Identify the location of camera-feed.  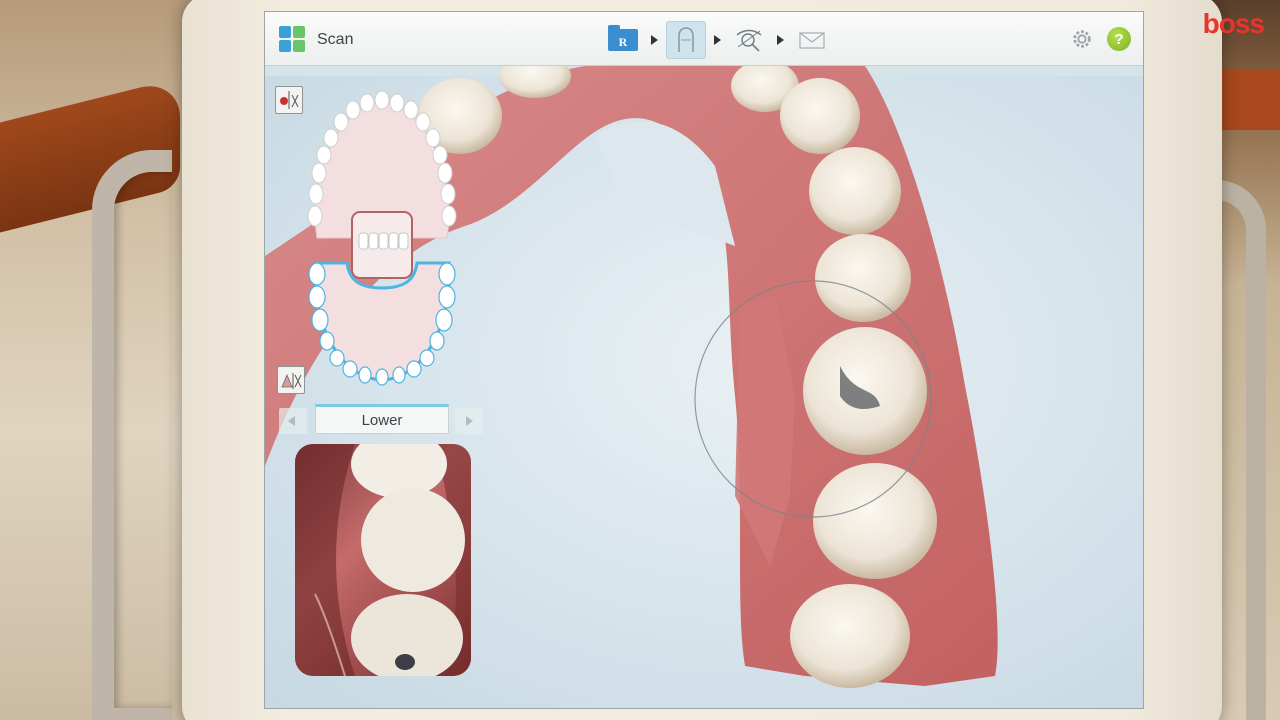
(383, 560).